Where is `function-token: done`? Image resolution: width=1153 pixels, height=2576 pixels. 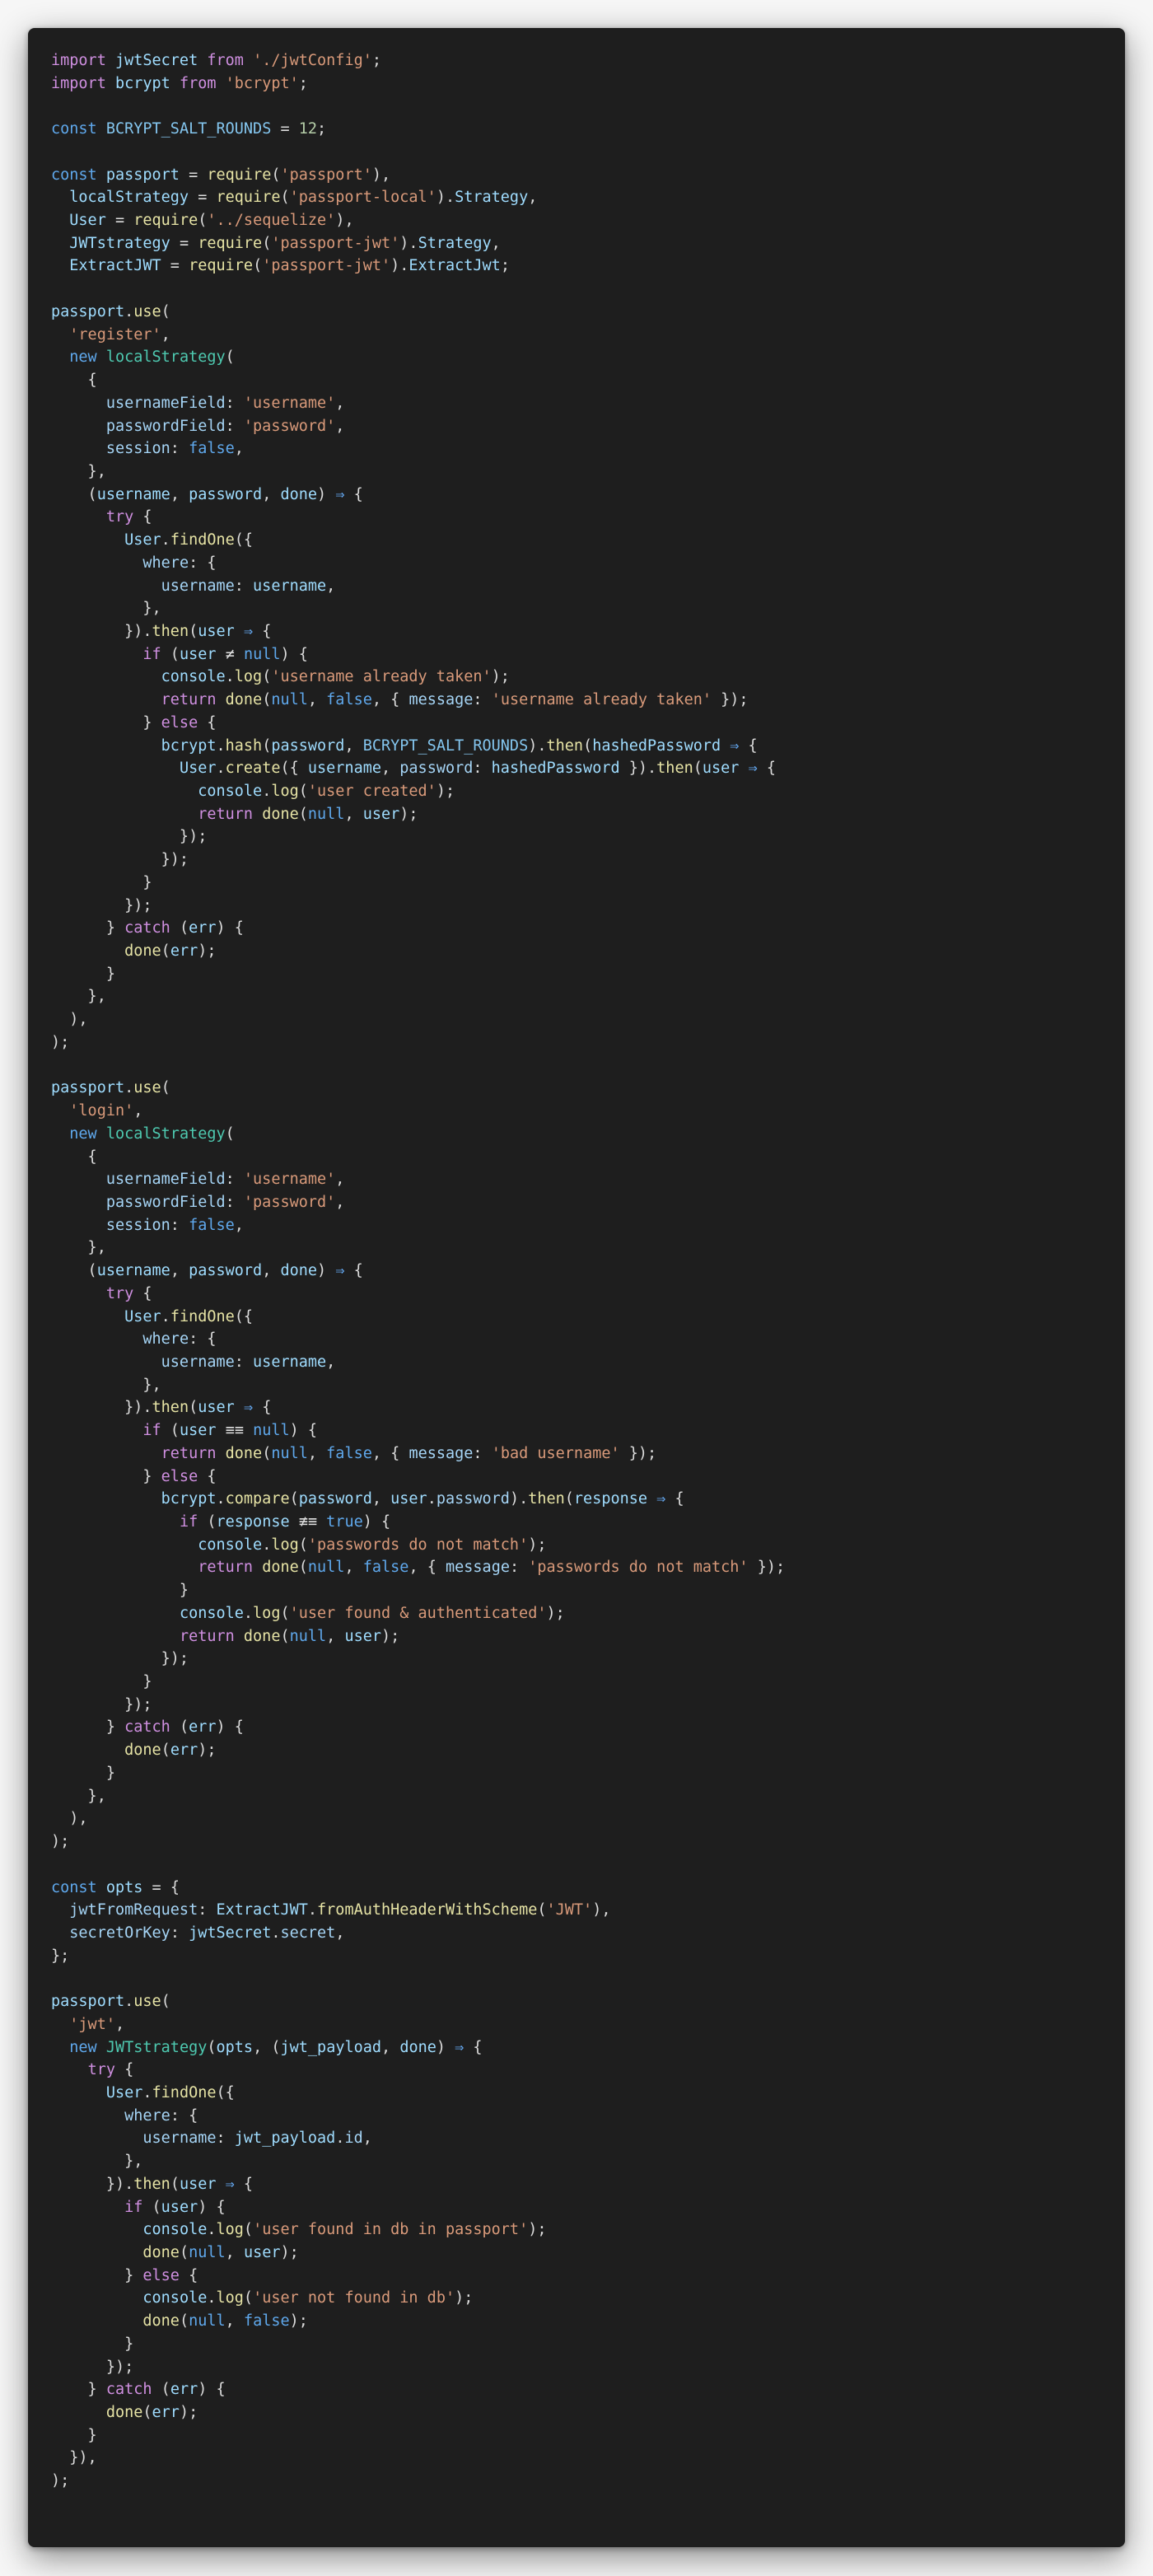
function-token: done is located at coordinates (244, 1453).